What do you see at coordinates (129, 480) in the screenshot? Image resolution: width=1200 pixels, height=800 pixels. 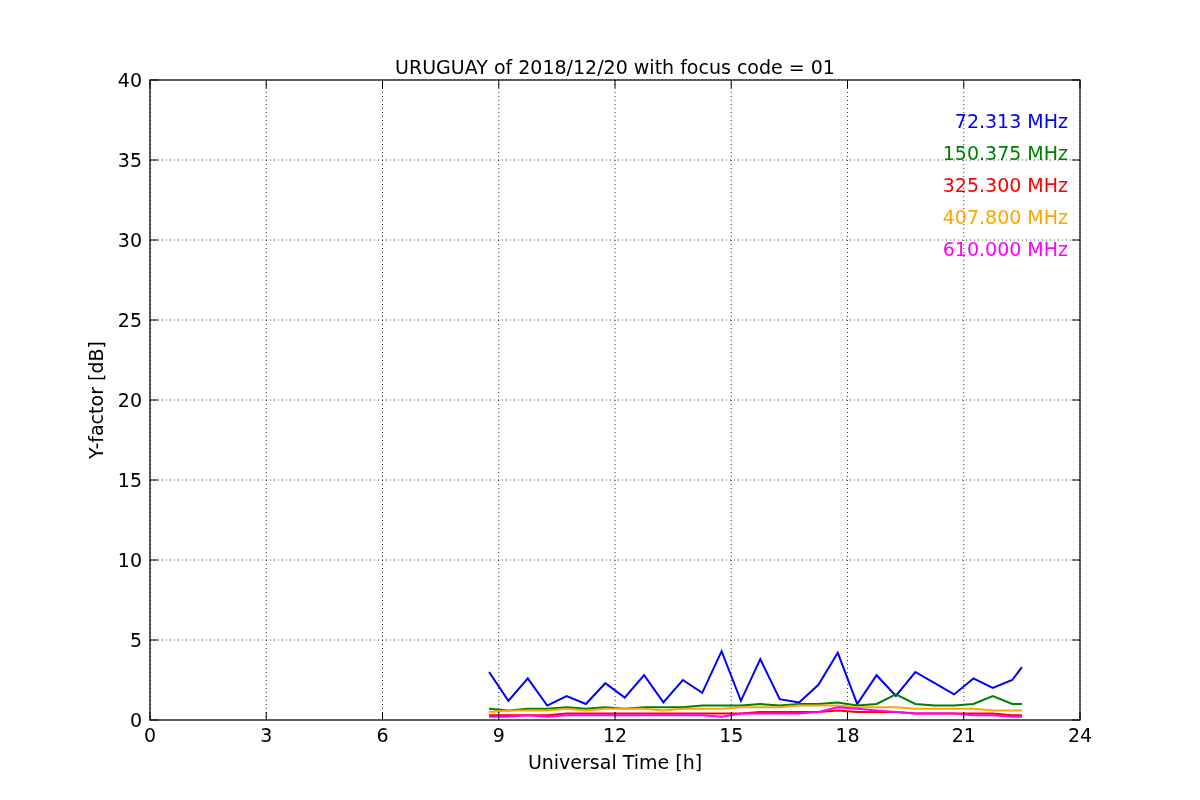 I see `y-tick-label: 15` at bounding box center [129, 480].